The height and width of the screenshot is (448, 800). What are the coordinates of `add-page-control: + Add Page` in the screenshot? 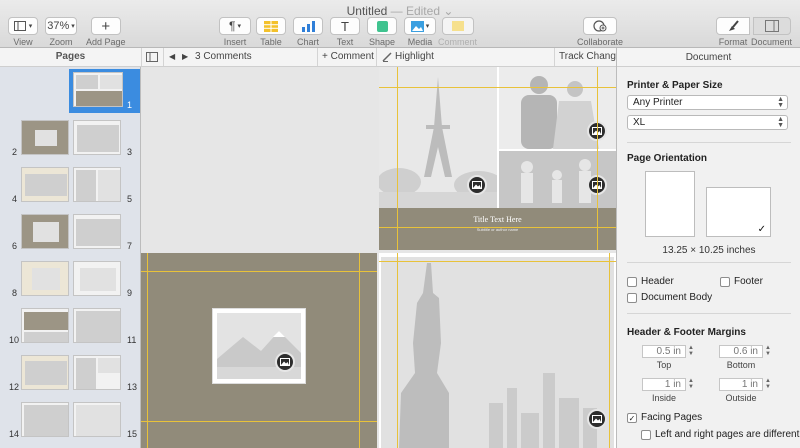 It's located at (106, 32).